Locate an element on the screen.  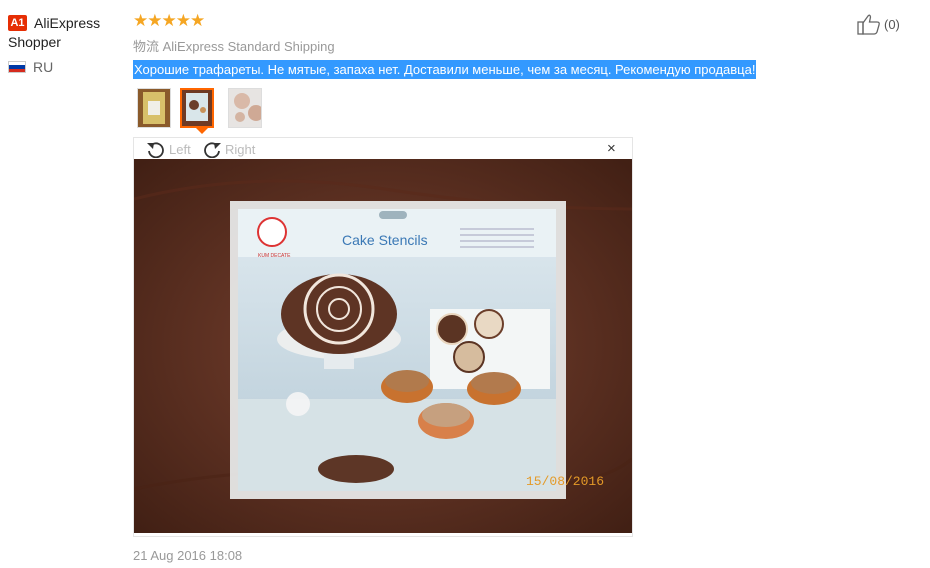
close-viewer-button: × is located at coordinates (611, 149).